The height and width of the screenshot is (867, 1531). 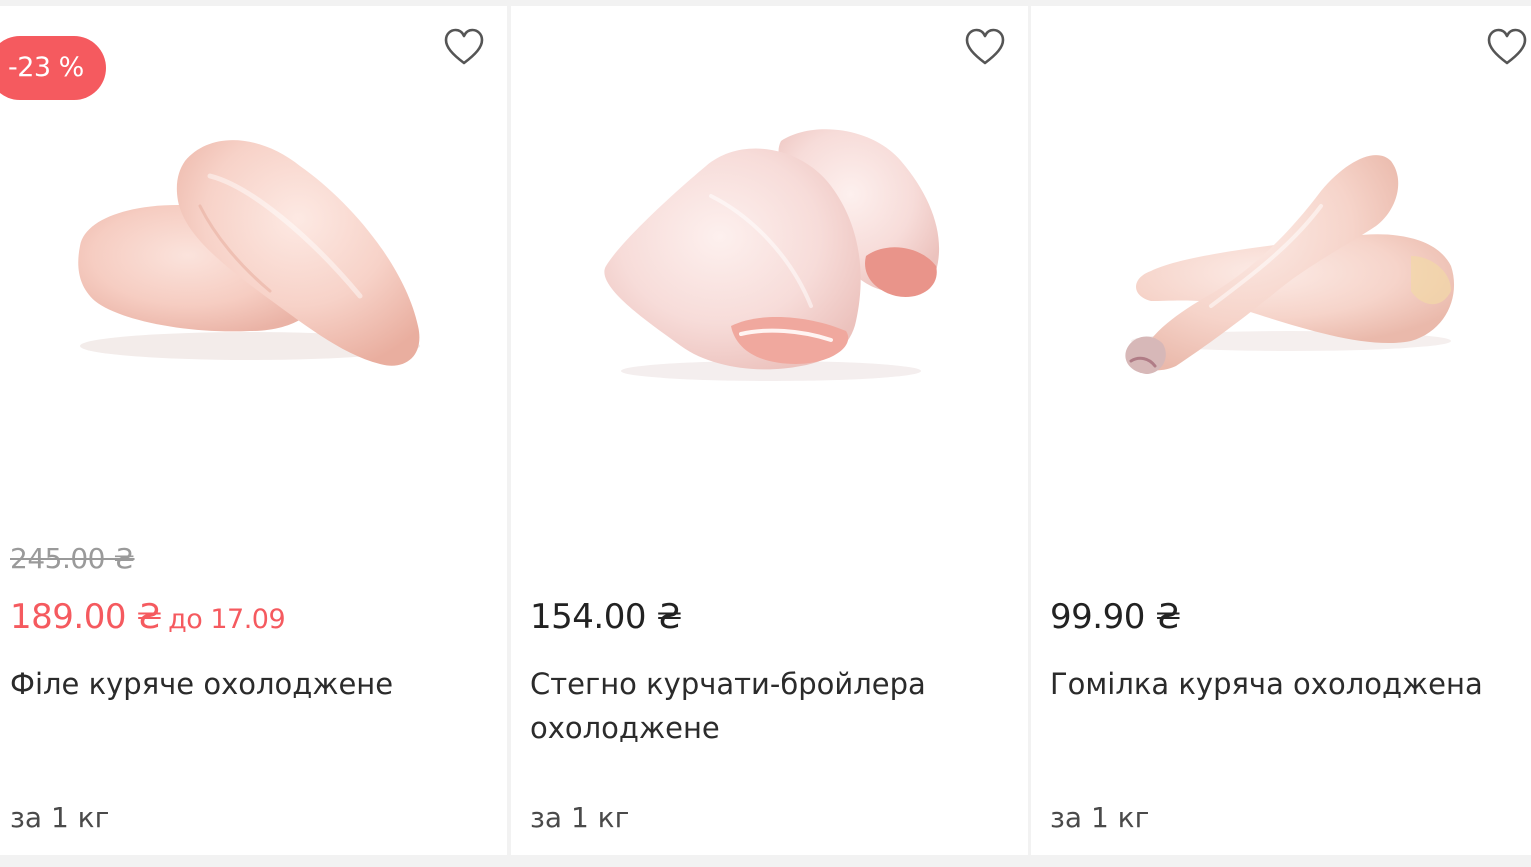 I want to click on price-value: 154.00 ₴, so click(x=606, y=617).